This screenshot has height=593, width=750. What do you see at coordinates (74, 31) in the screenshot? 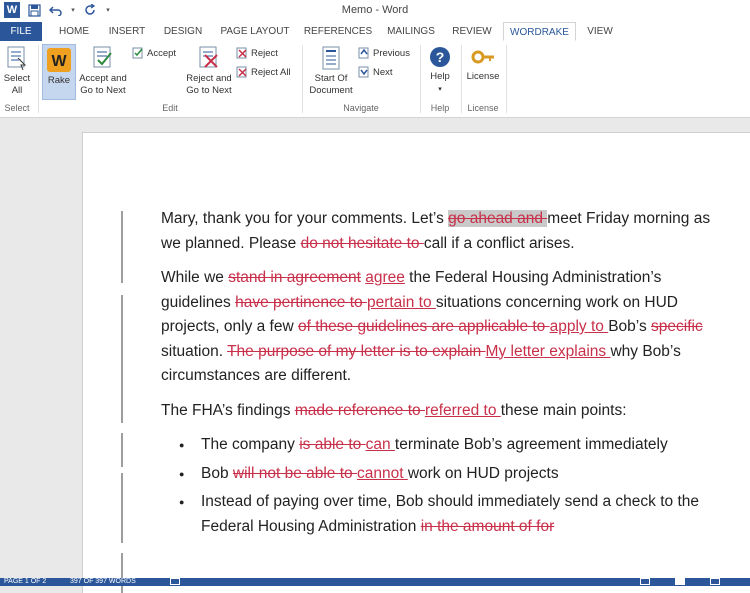
I see `tab-home: HOME` at bounding box center [74, 31].